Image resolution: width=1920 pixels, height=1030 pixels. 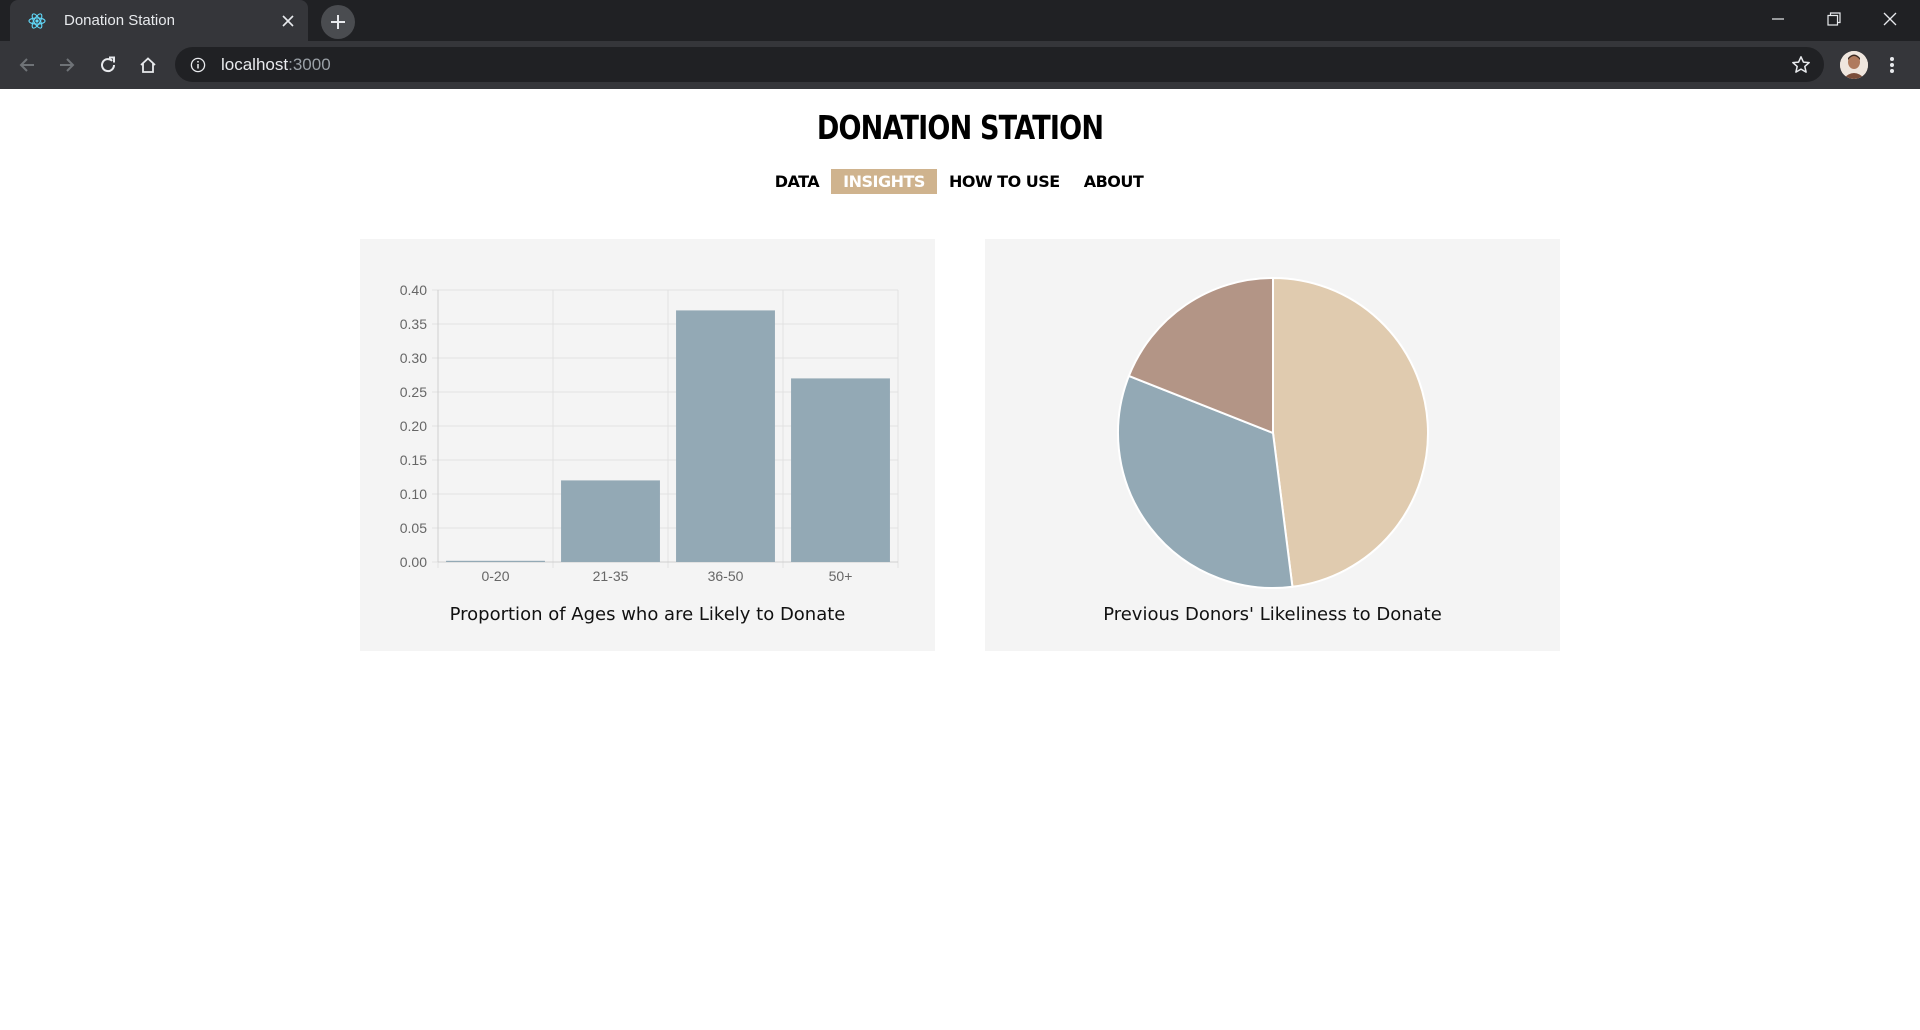 I want to click on browser-toolbar: localhost:3000, so click(x=960, y=65).